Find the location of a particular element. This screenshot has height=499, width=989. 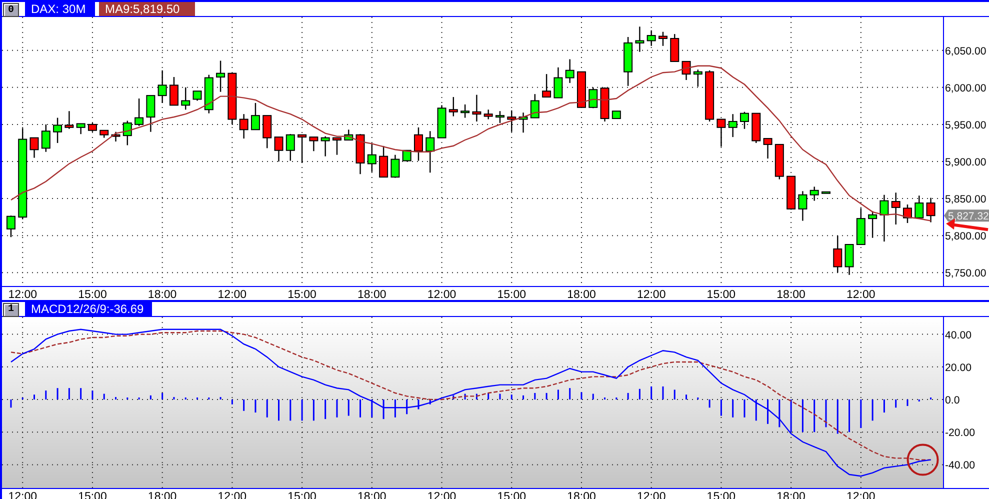

panel-title: DAX: 30M is located at coordinates (60, 9).